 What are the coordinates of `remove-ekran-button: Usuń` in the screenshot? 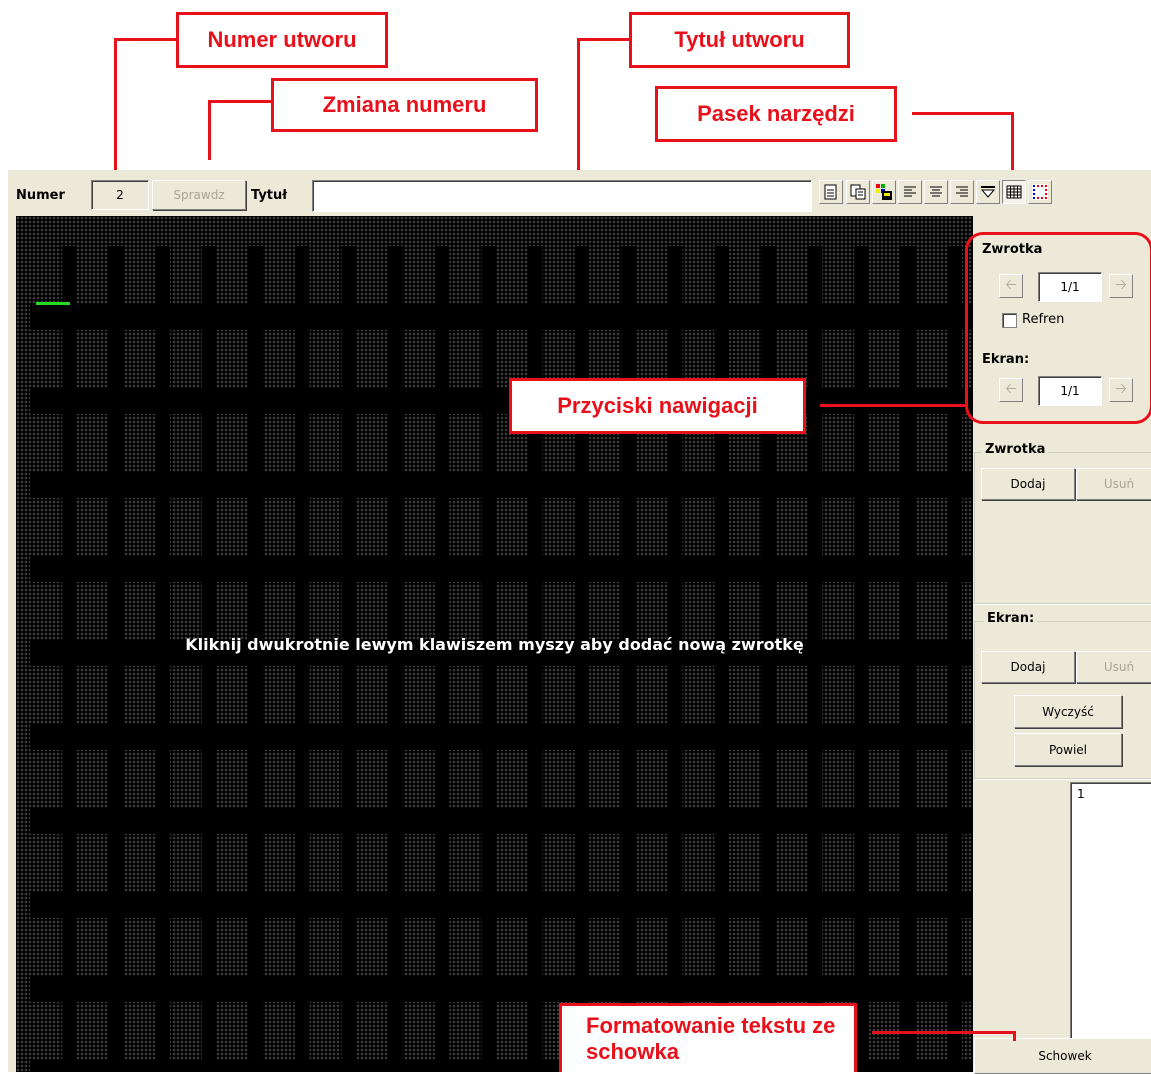 It's located at (1113, 667).